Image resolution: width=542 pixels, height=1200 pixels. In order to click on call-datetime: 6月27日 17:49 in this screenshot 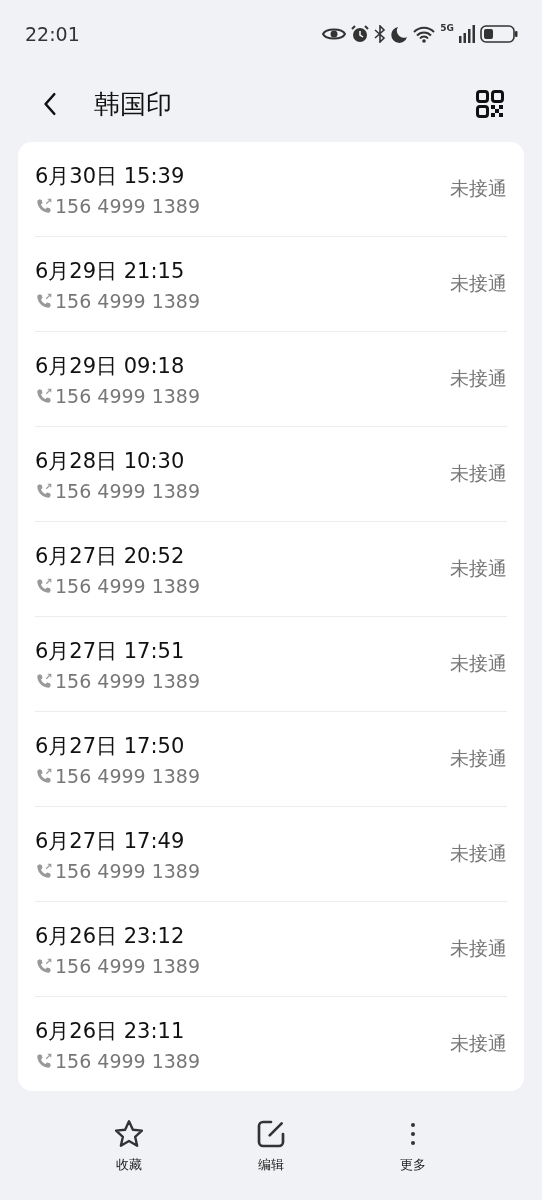, I will do `click(110, 841)`.